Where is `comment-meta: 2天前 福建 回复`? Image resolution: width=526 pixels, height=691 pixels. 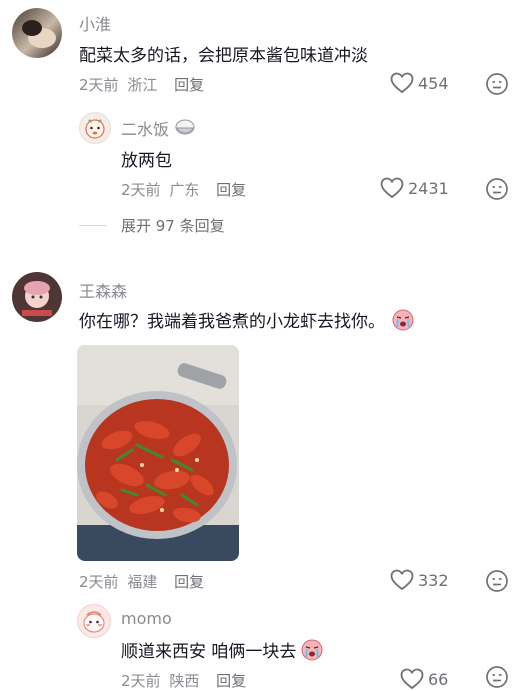 comment-meta: 2天前 福建 回复 is located at coordinates (141, 581).